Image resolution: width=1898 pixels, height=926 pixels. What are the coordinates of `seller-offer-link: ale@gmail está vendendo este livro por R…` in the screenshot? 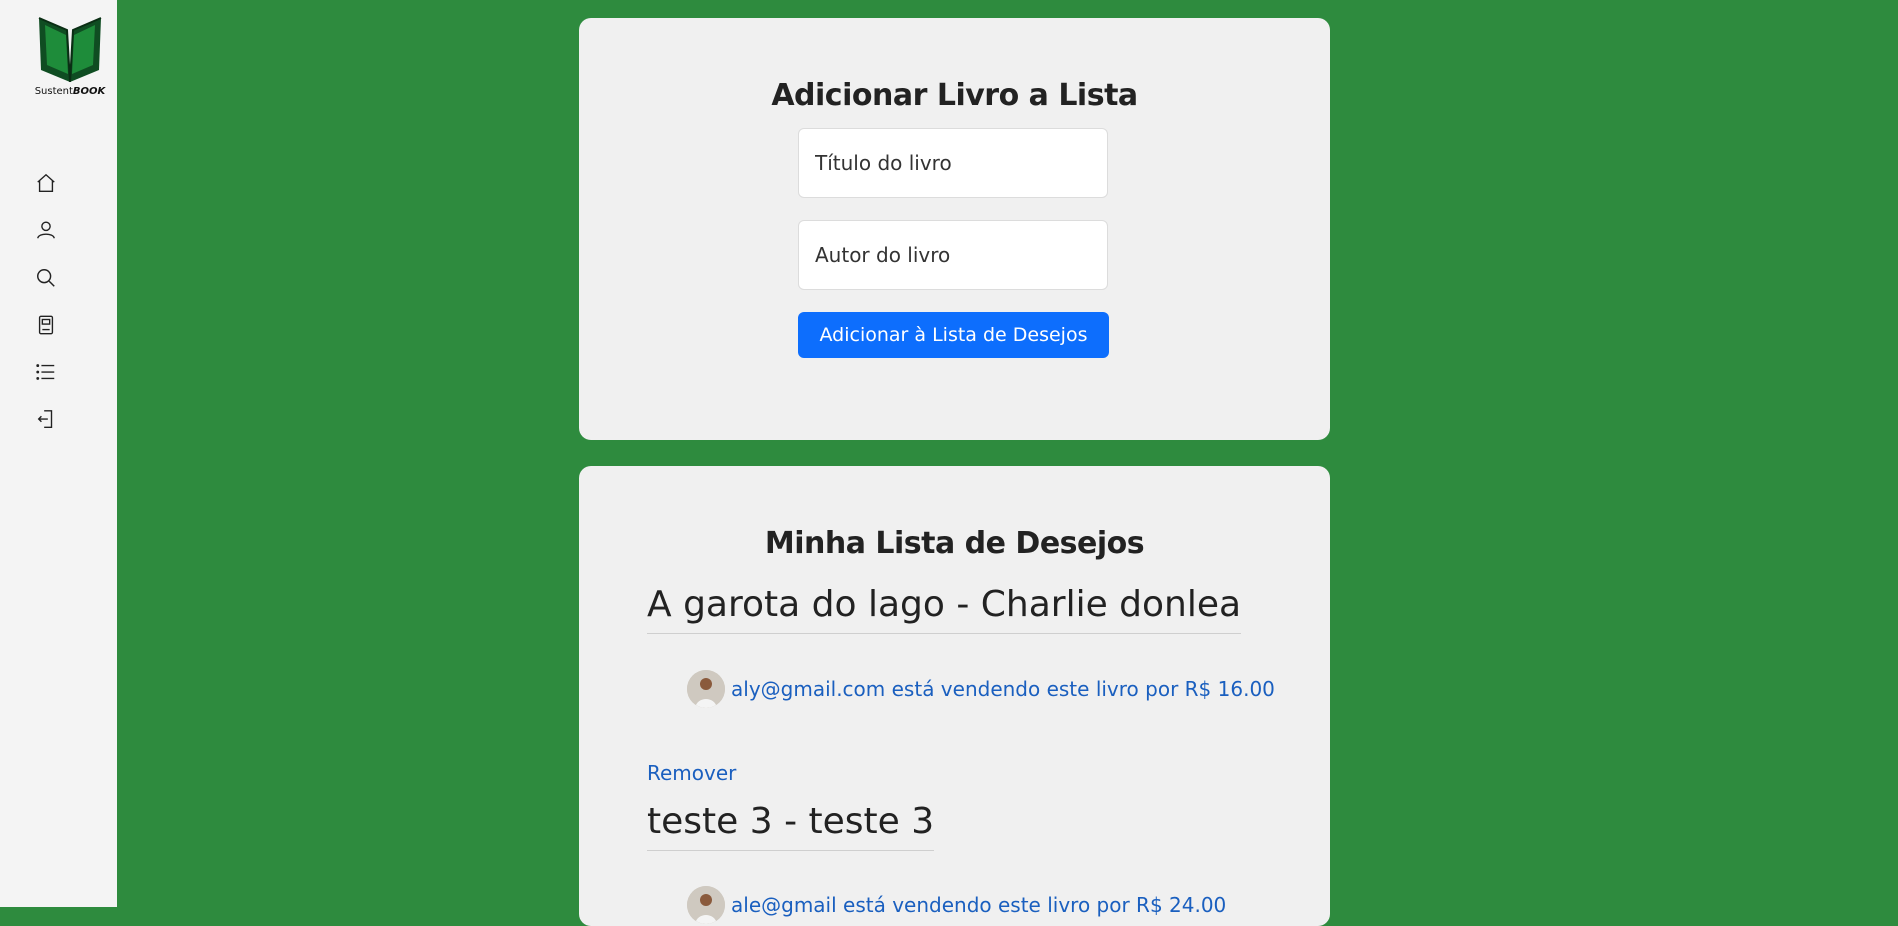 It's located at (956, 905).